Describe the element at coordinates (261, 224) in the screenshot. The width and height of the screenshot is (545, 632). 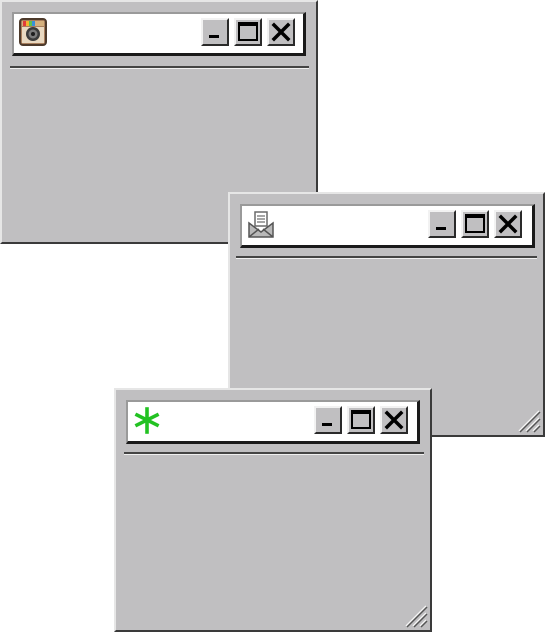
I see `mail-envelope-icon` at that location.